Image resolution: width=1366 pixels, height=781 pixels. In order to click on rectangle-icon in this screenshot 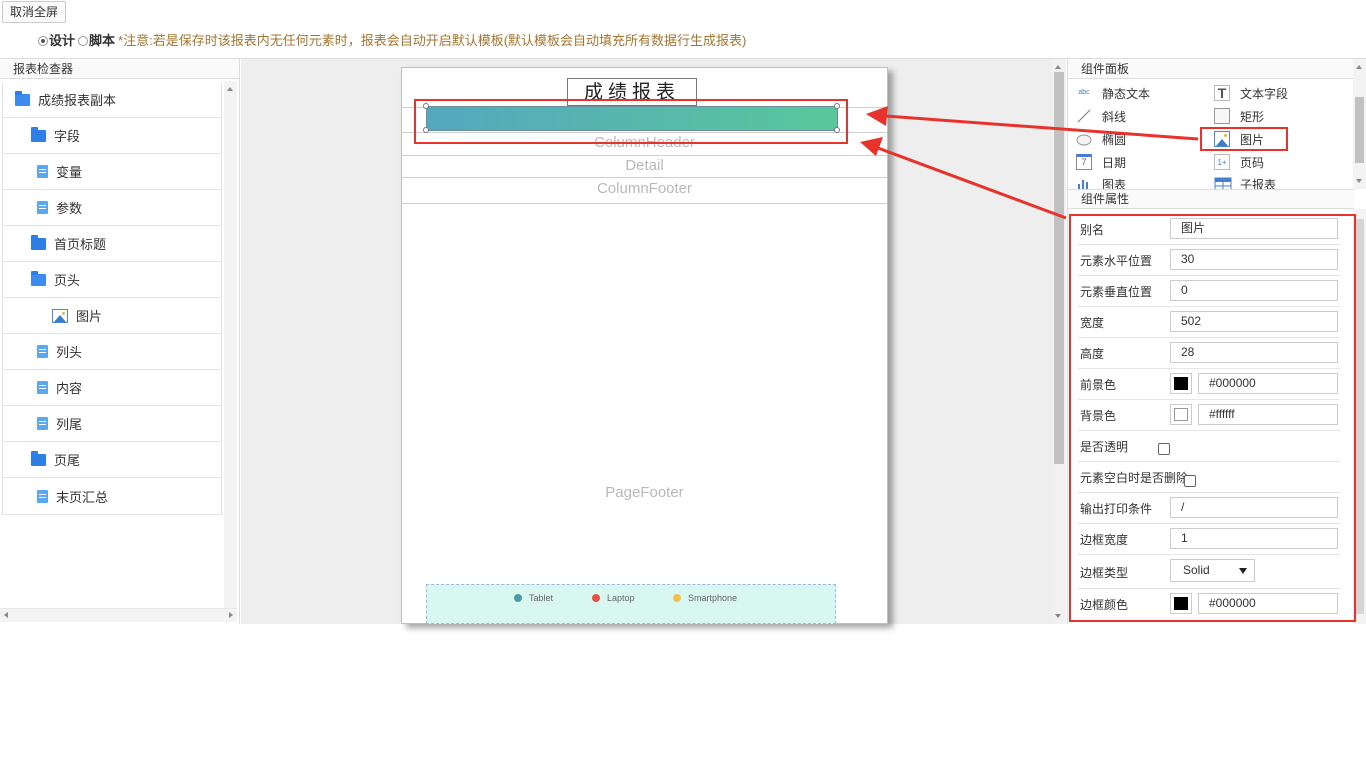, I will do `click(1222, 116)`.